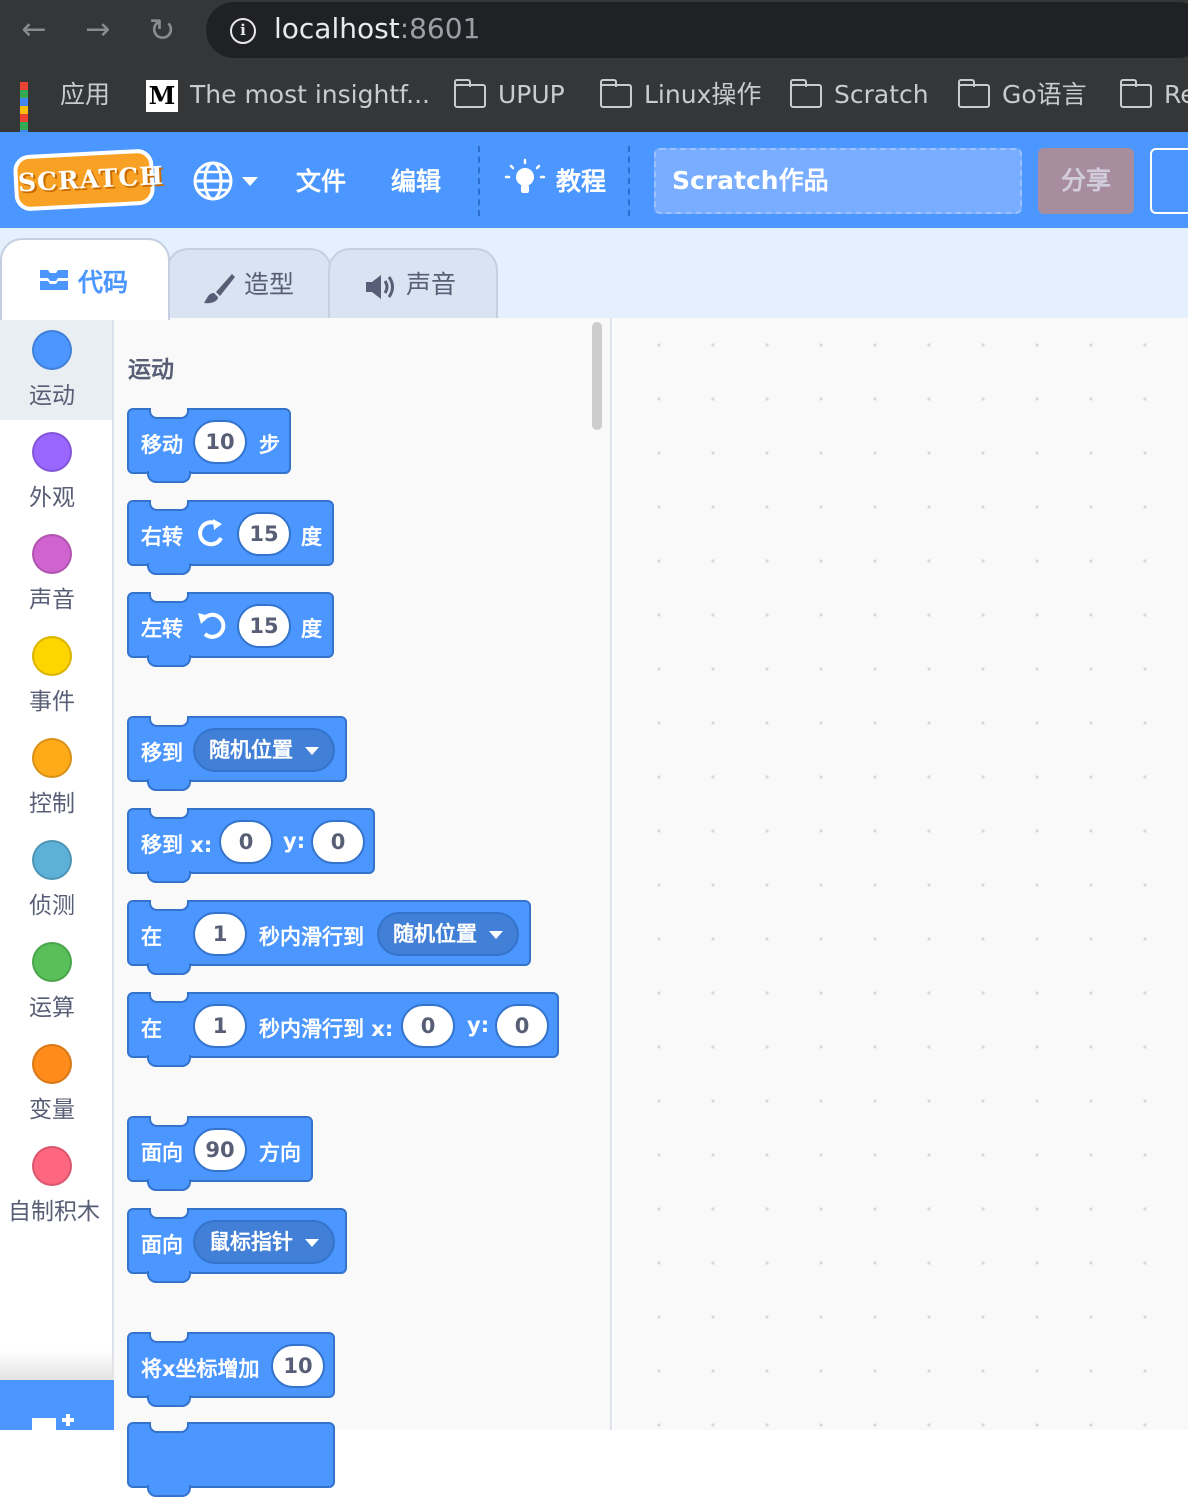  I want to click on add-extension-button, so click(57, 1406).